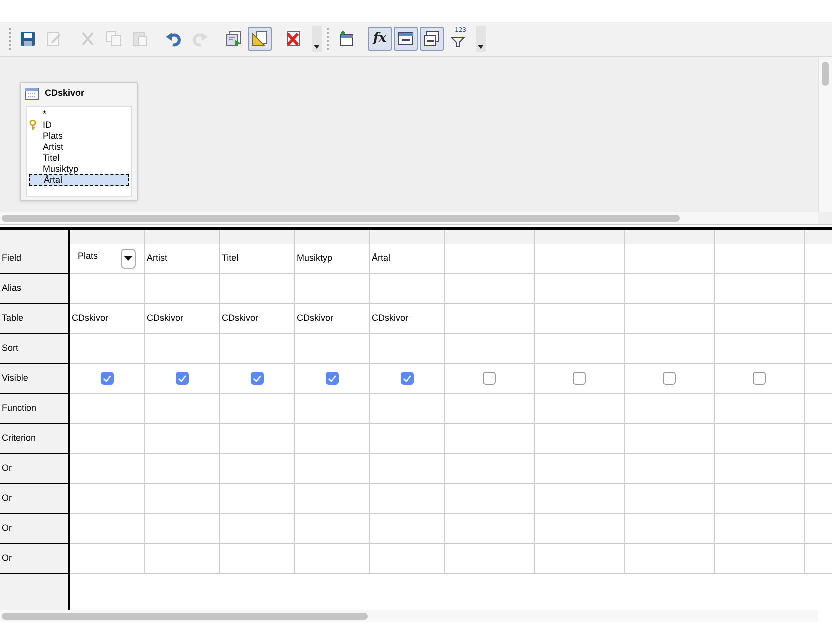 This screenshot has width=832, height=624. I want to click on field-list-item: *, so click(45, 114).